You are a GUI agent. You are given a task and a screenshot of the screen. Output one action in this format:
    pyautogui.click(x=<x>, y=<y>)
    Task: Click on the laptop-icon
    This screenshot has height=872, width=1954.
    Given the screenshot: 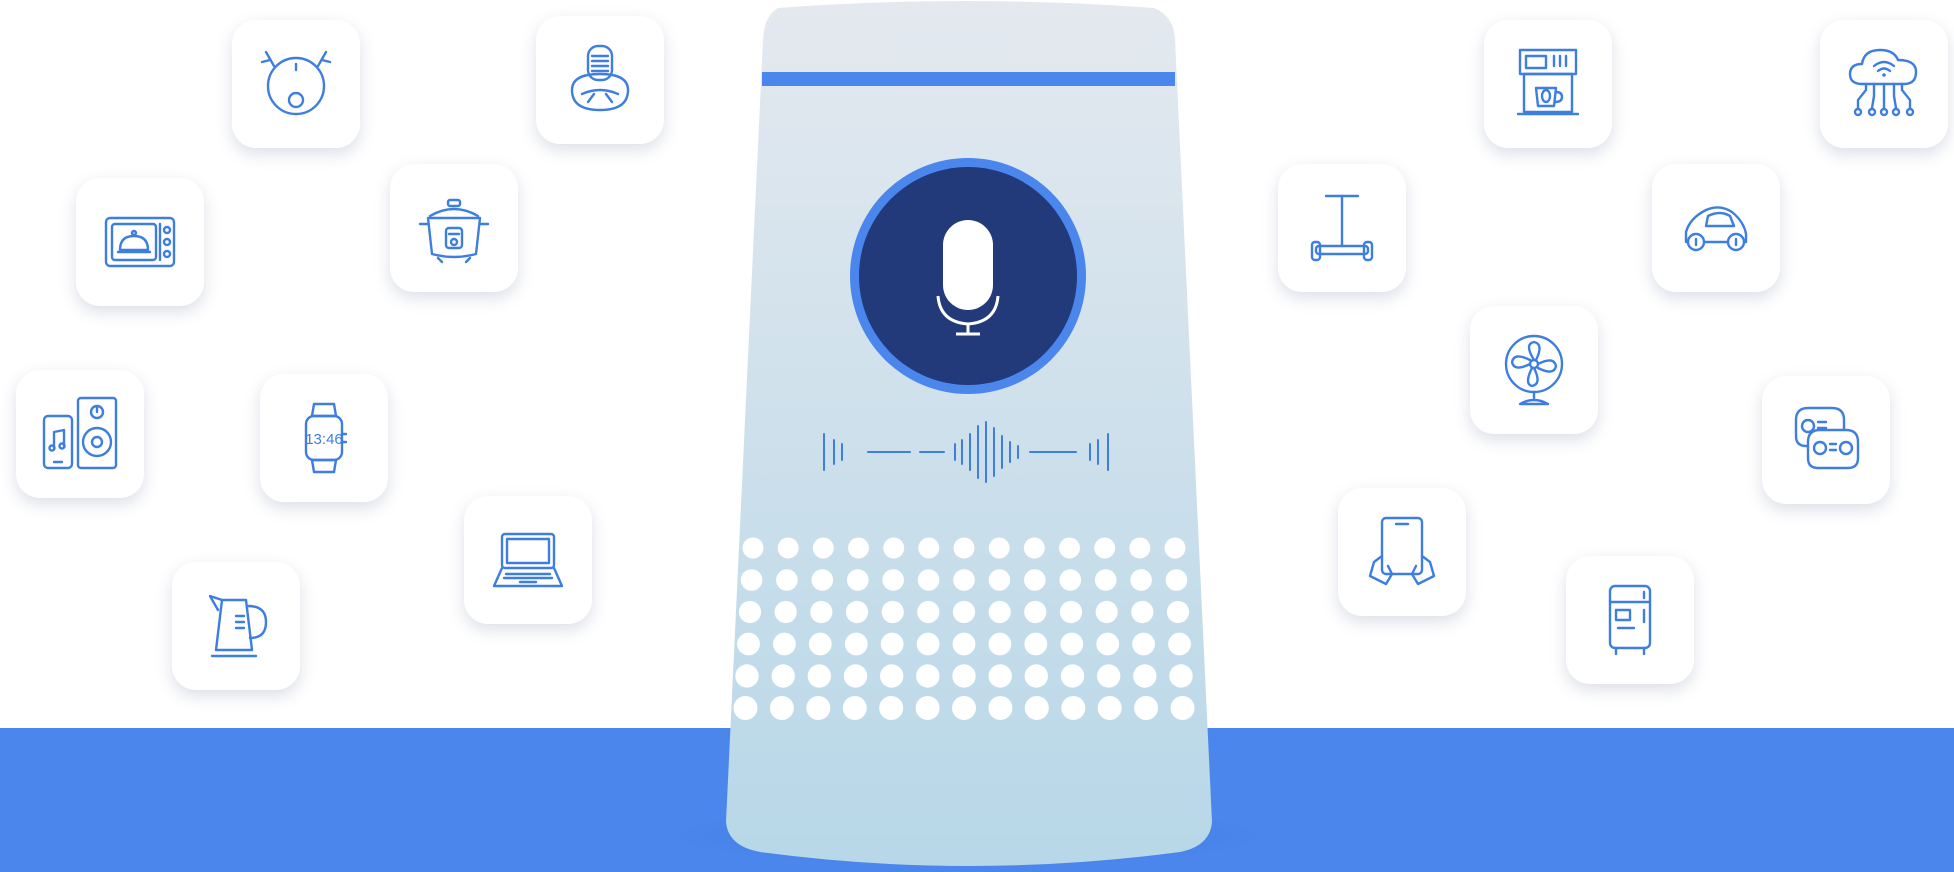 What is the action you would take?
    pyautogui.click(x=528, y=560)
    